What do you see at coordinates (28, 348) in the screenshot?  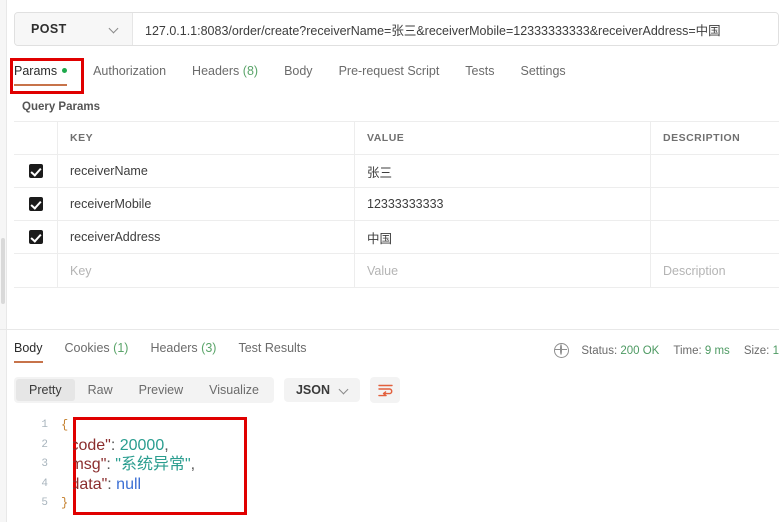 I see `response-tab-body-label: Body` at bounding box center [28, 348].